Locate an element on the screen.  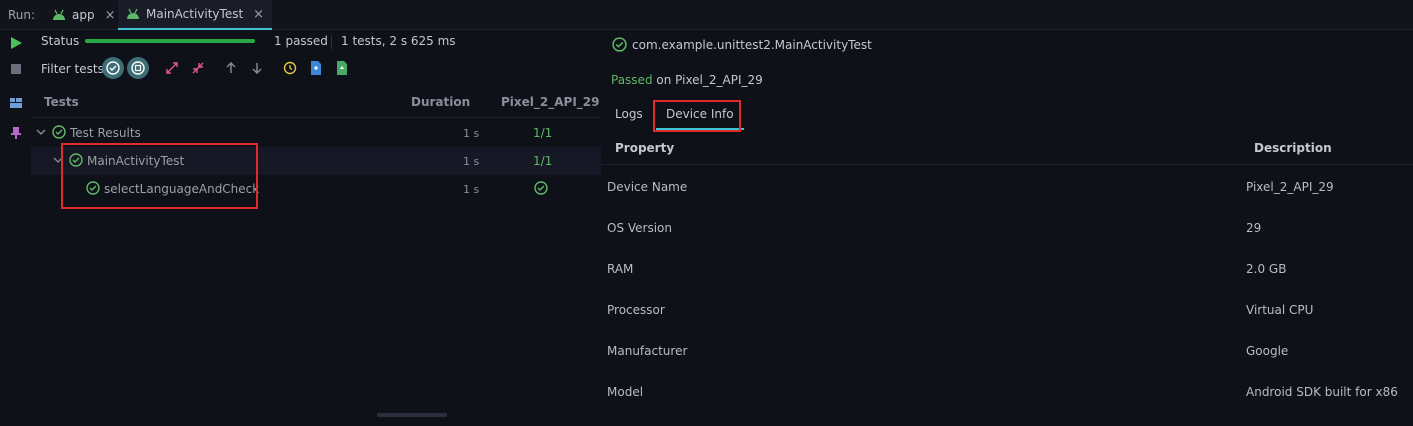
show-passed-filter-button is located at coordinates (113, 68).